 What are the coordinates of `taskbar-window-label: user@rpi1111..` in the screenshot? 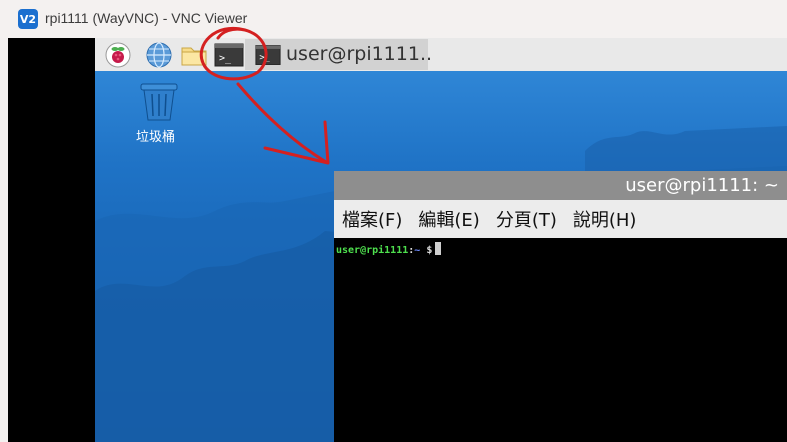 It's located at (359, 54).